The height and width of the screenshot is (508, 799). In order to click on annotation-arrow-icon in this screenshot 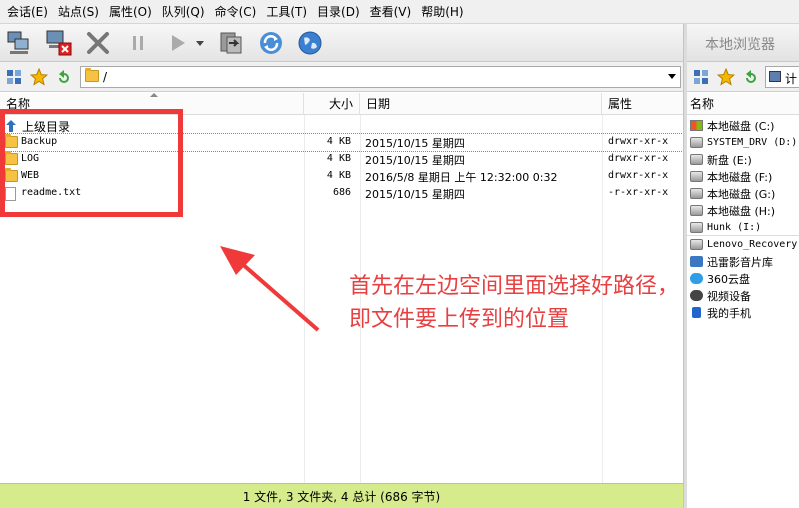, I will do `click(270, 289)`.